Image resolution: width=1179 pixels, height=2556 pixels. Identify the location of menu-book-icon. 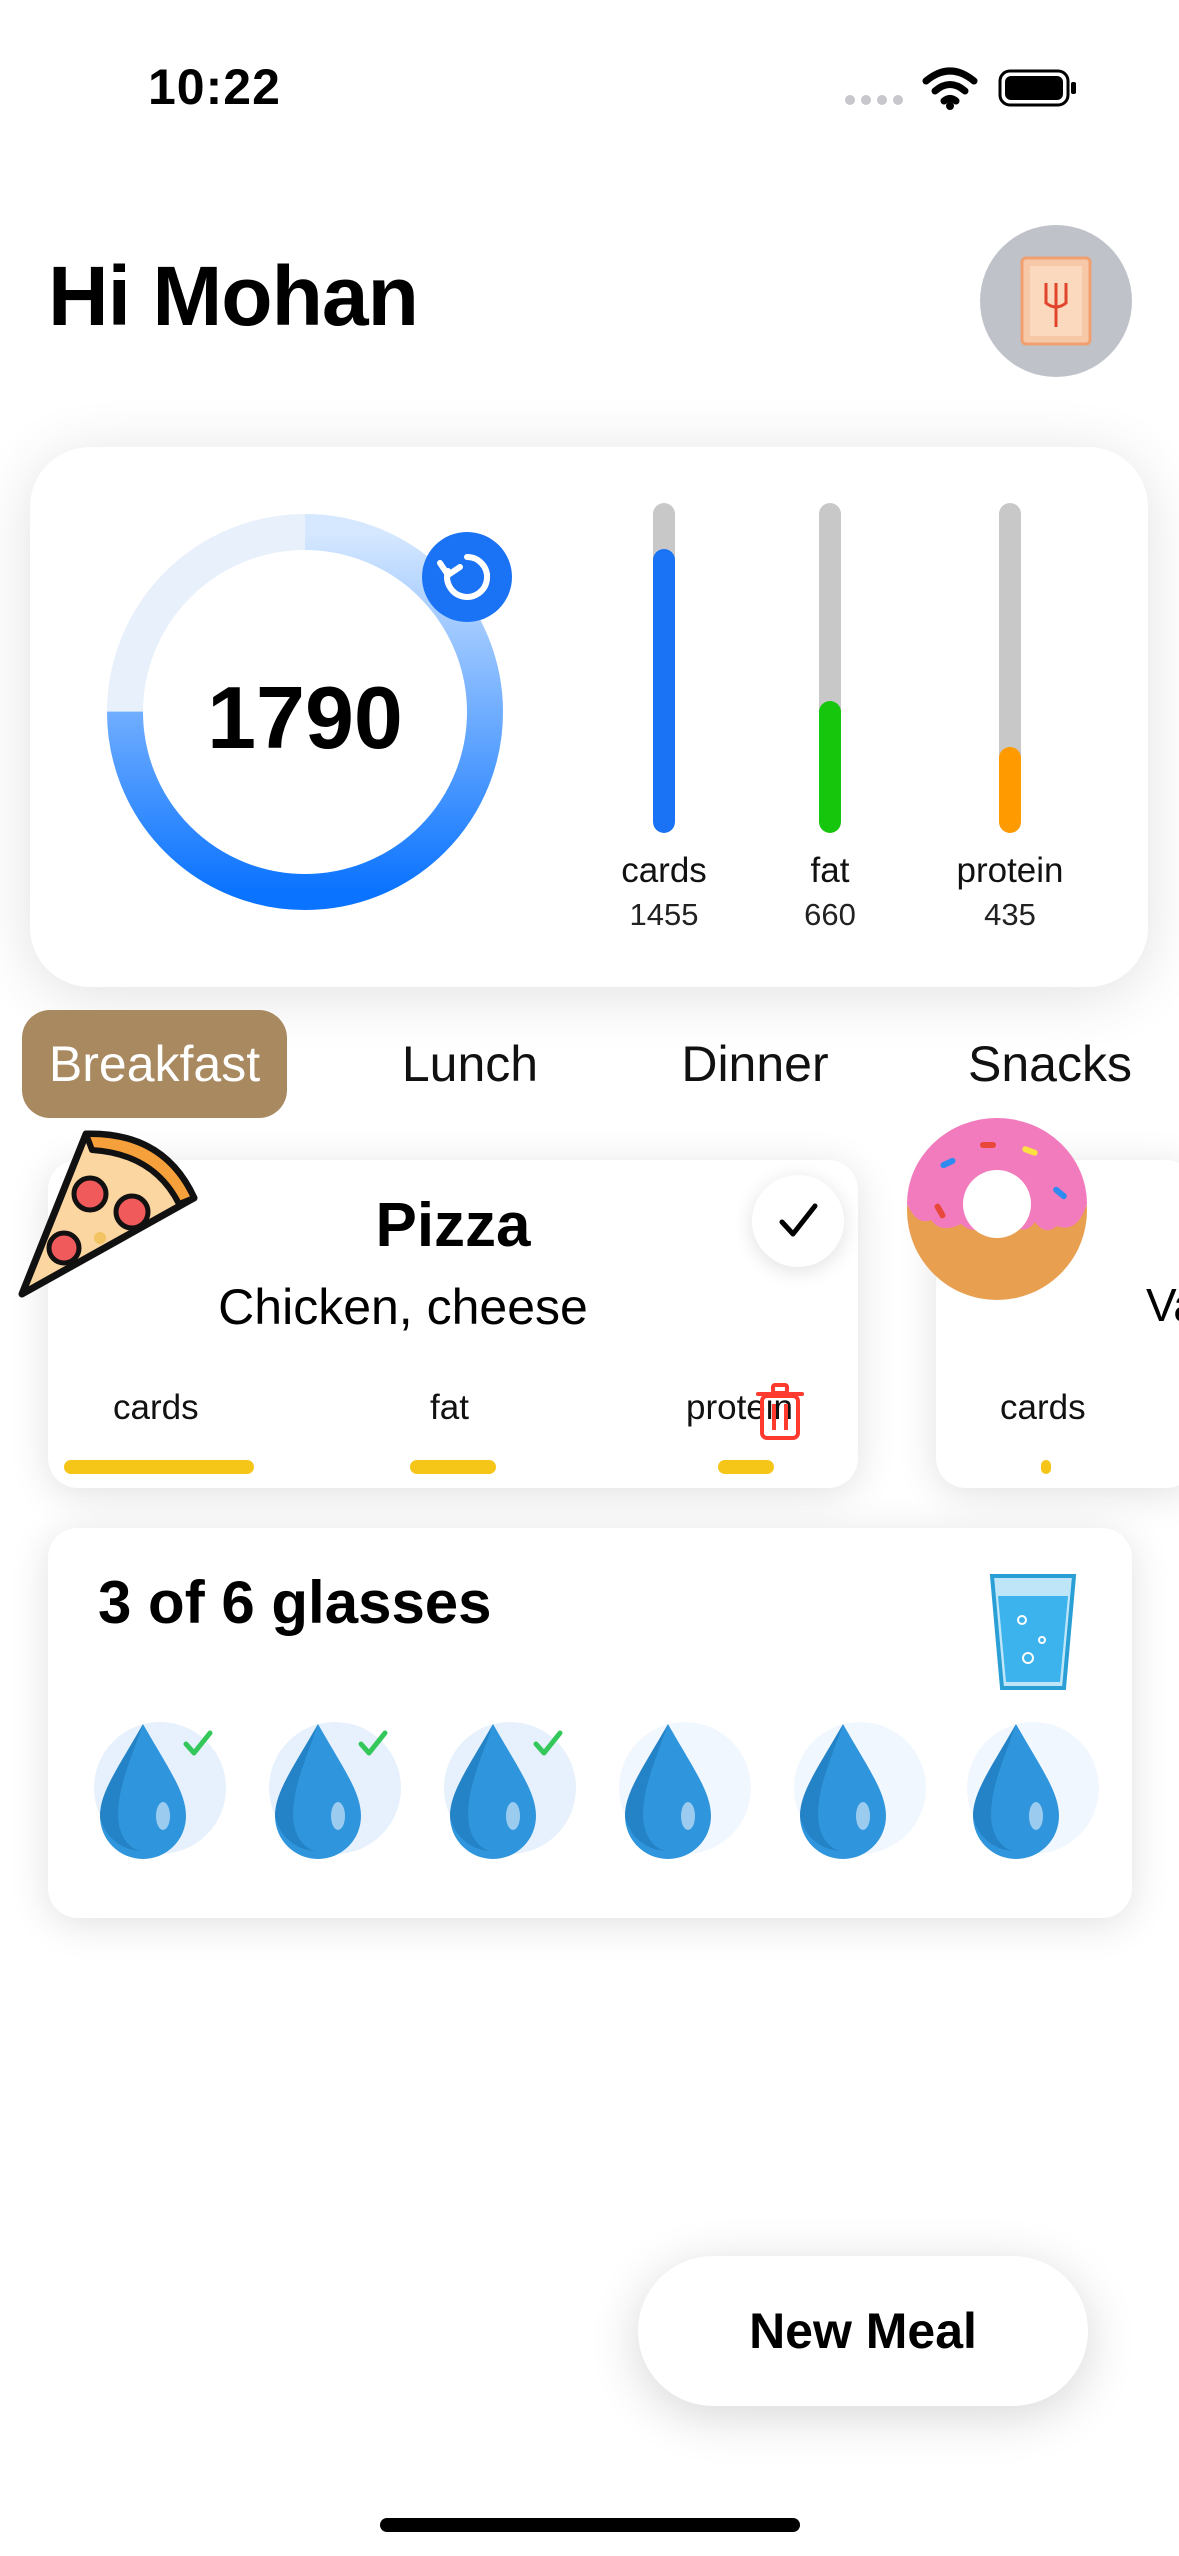
(1056, 301).